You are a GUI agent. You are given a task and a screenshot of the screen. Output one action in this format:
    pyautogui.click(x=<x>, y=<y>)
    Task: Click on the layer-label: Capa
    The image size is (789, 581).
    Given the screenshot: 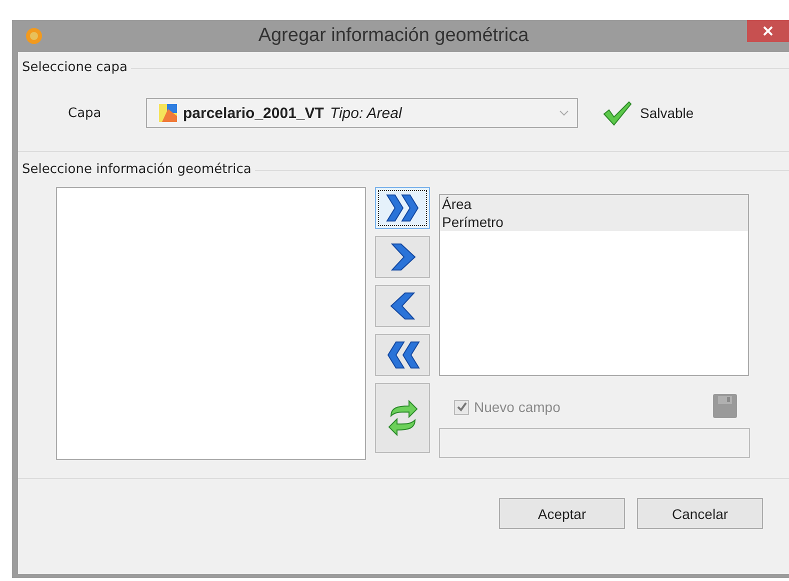 What is the action you would take?
    pyautogui.click(x=85, y=113)
    